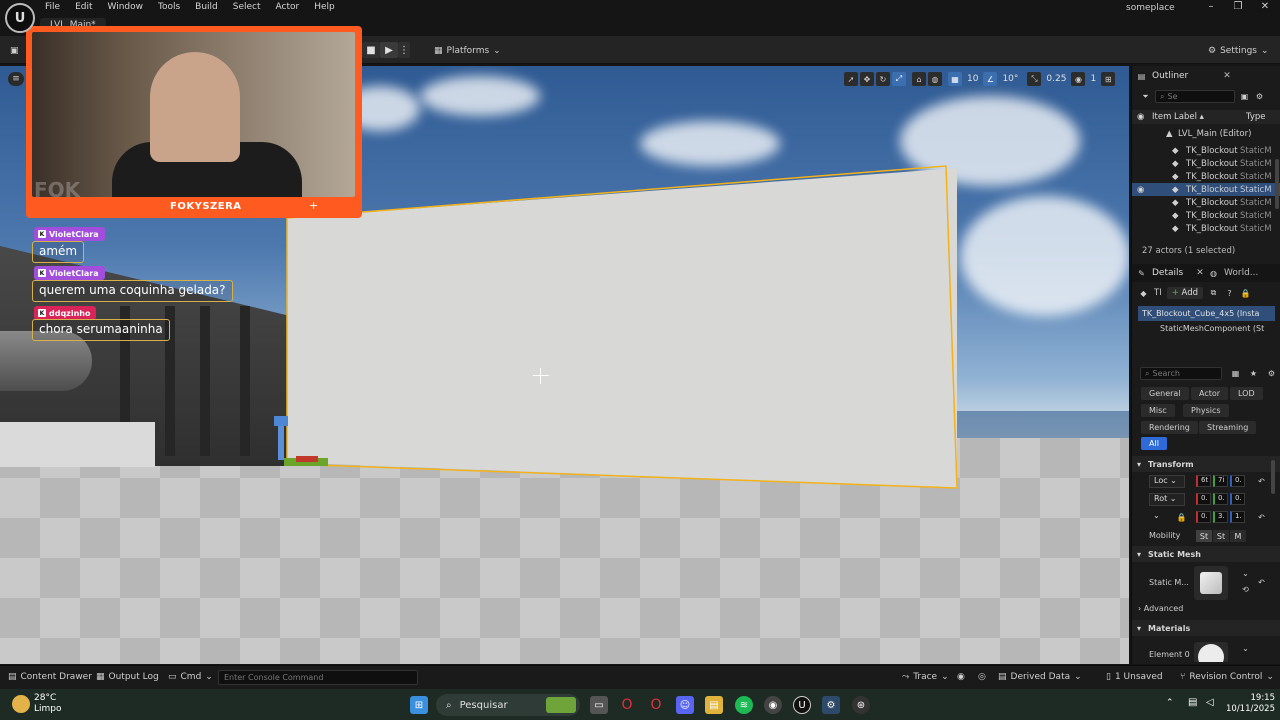  I want to click on actor-name-short: TI, so click(1158, 293).